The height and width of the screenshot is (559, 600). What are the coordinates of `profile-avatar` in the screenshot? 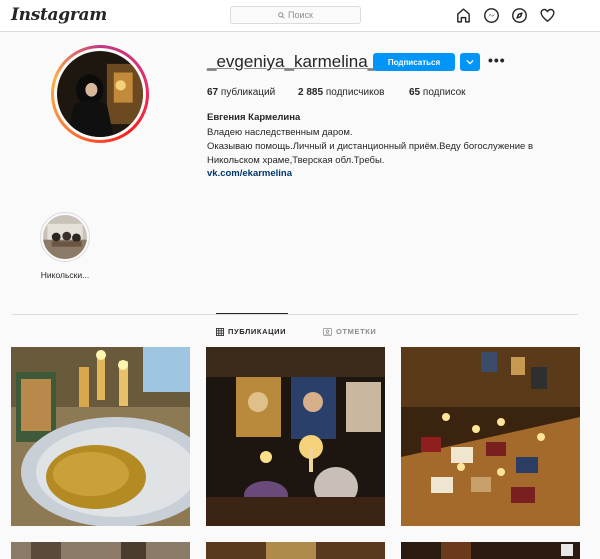 It's located at (100, 94).